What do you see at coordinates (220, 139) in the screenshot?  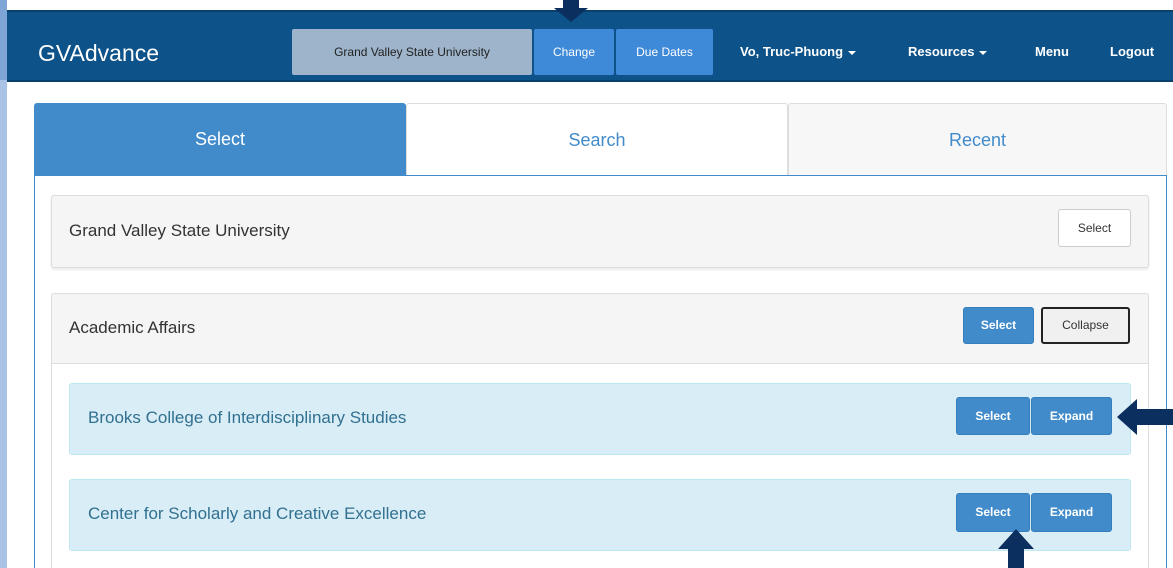 I see `tab-select: Select` at bounding box center [220, 139].